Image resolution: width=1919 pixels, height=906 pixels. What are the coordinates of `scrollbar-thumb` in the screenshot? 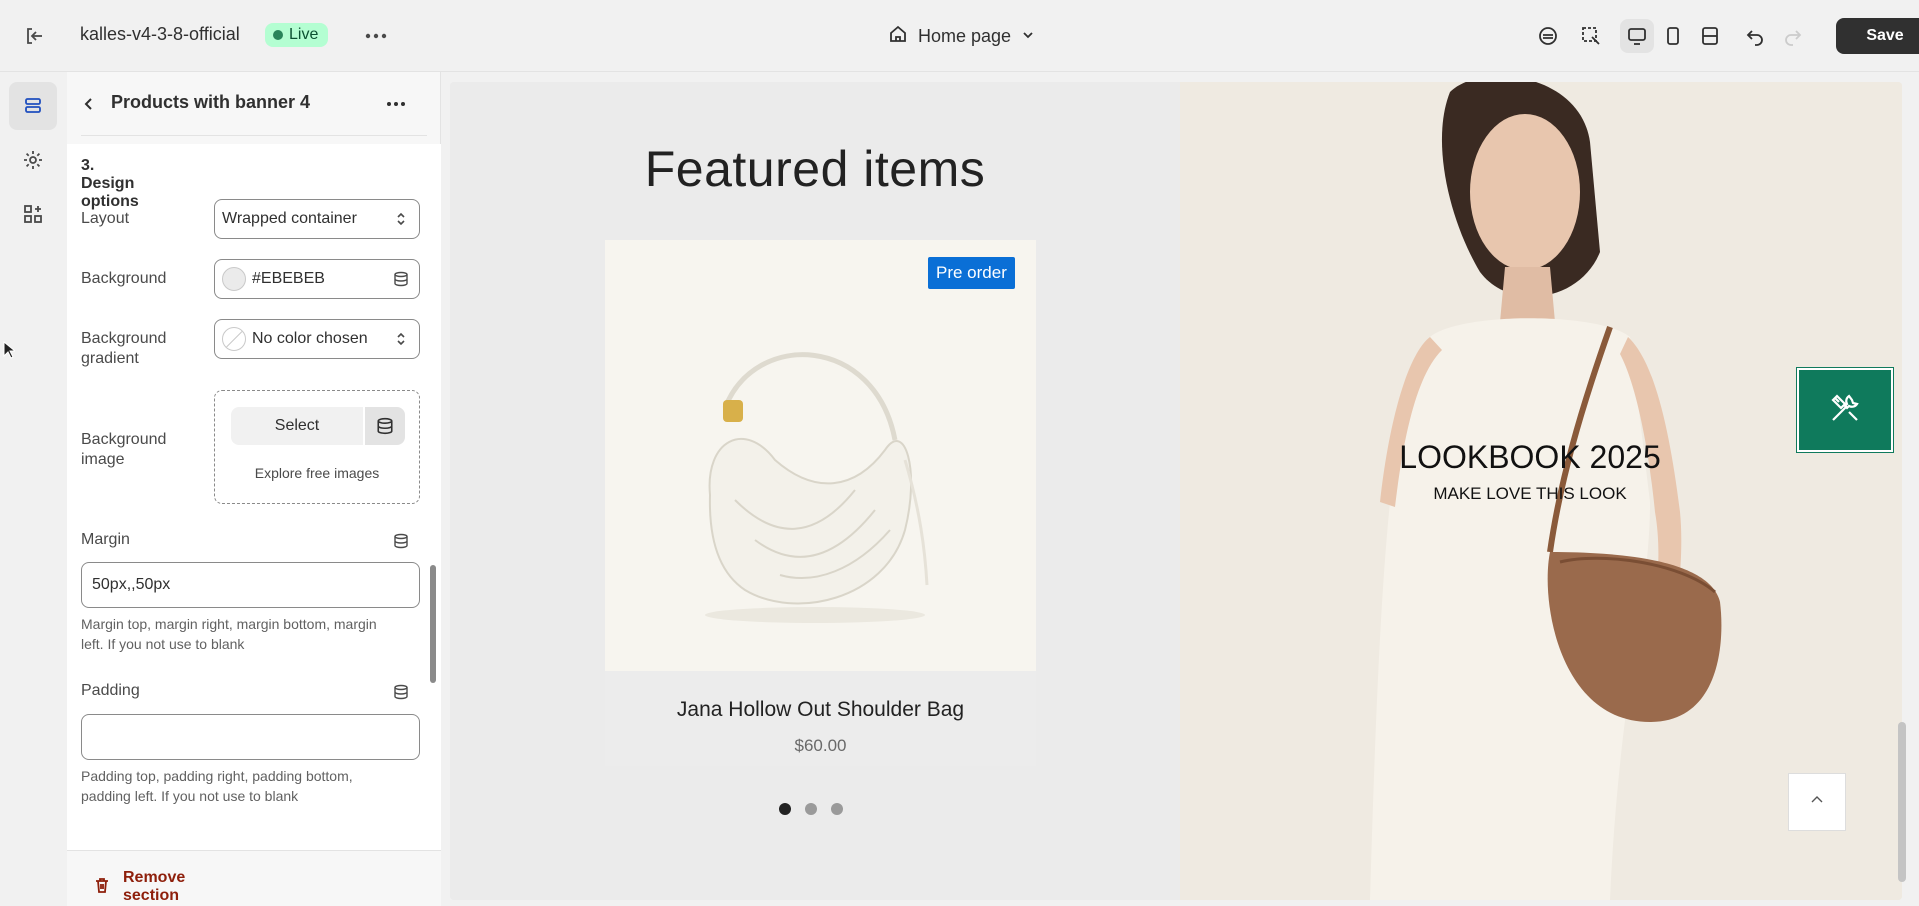 It's located at (1902, 802).